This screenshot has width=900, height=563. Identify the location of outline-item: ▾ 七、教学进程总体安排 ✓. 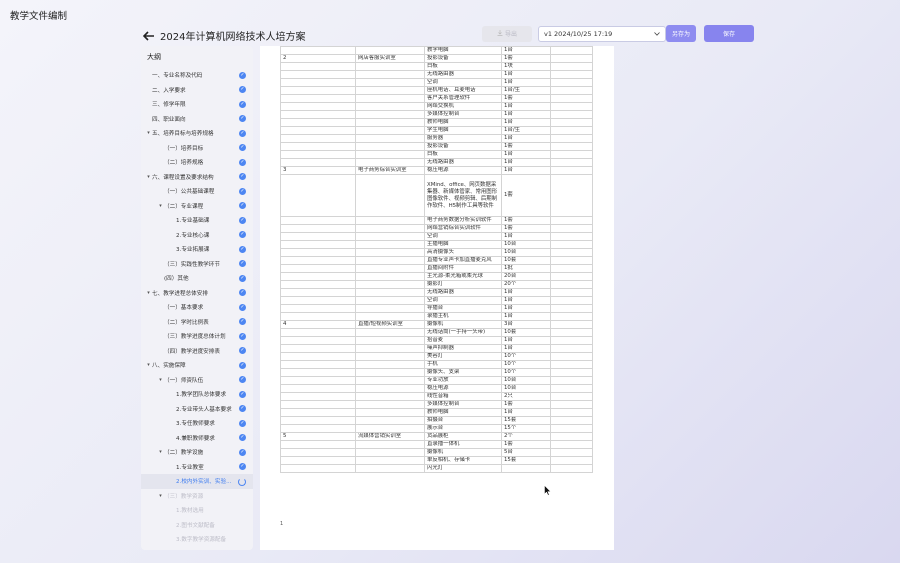
(197, 293).